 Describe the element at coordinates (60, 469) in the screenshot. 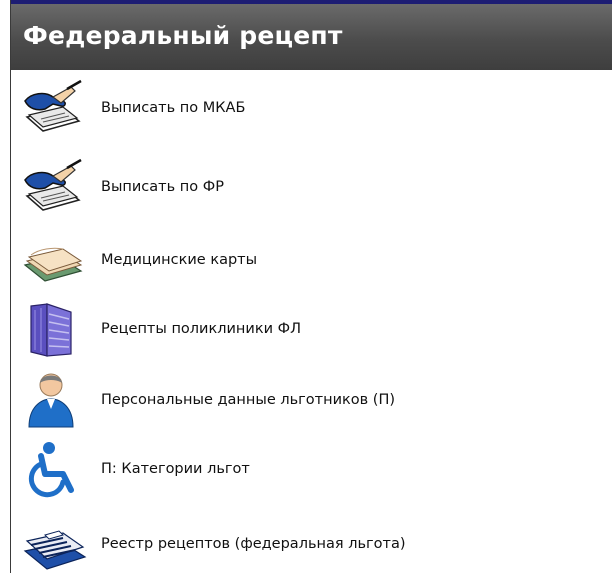

I see `wheelchair-icon` at that location.